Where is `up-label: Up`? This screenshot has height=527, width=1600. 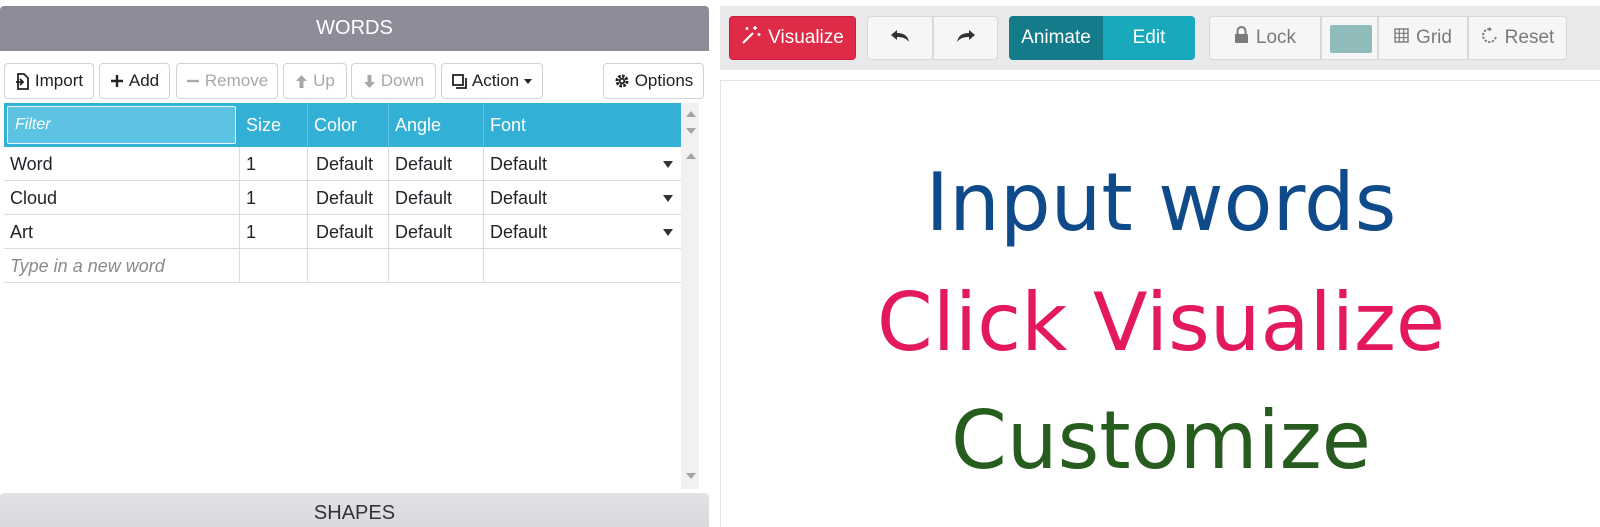 up-label: Up is located at coordinates (324, 80).